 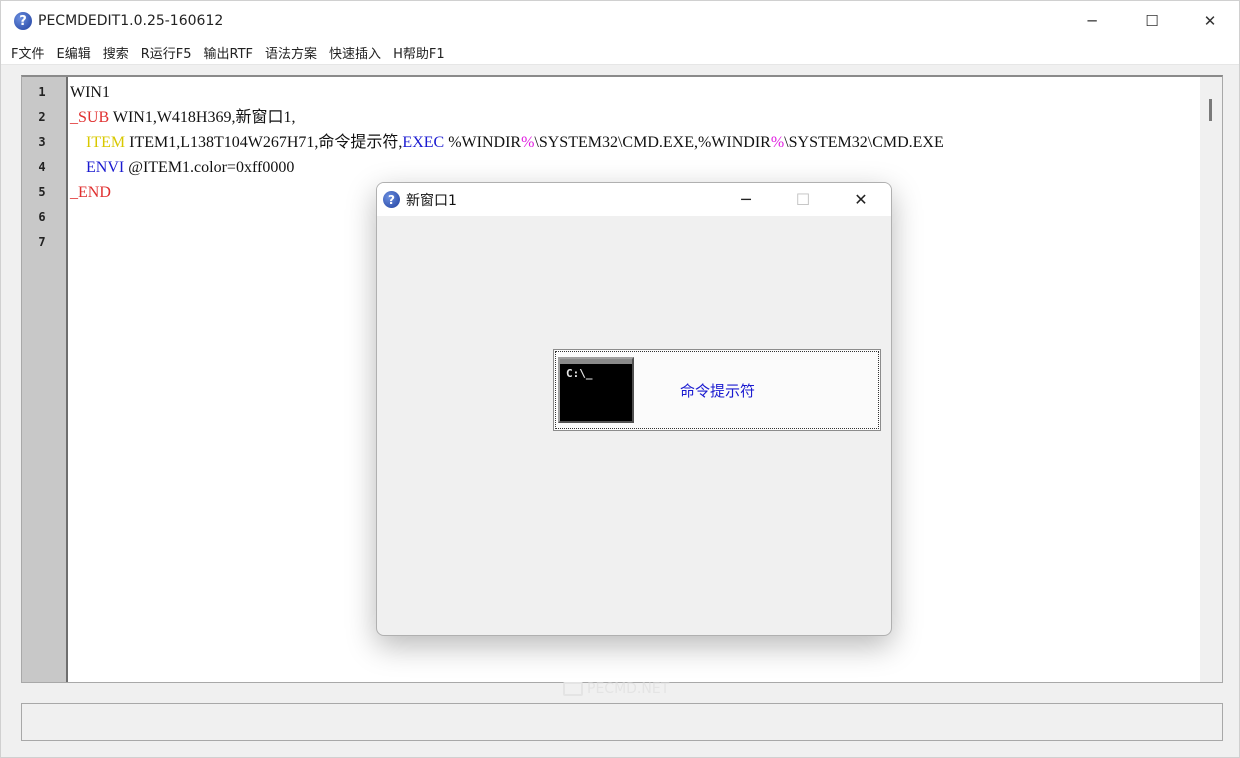 What do you see at coordinates (864, 142) in the screenshot?
I see `code-token: \SYSTEM32\CMD.EXE` at bounding box center [864, 142].